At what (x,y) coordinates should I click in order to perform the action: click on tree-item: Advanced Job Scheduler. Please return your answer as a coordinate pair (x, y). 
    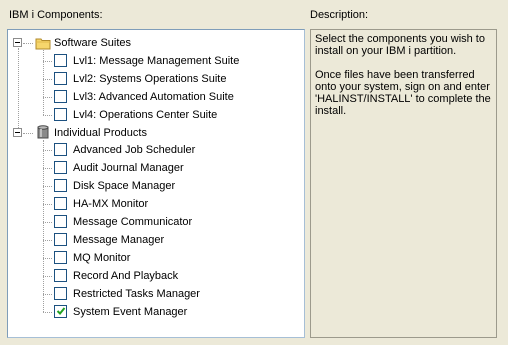
    Looking at the image, I should click on (156, 150).